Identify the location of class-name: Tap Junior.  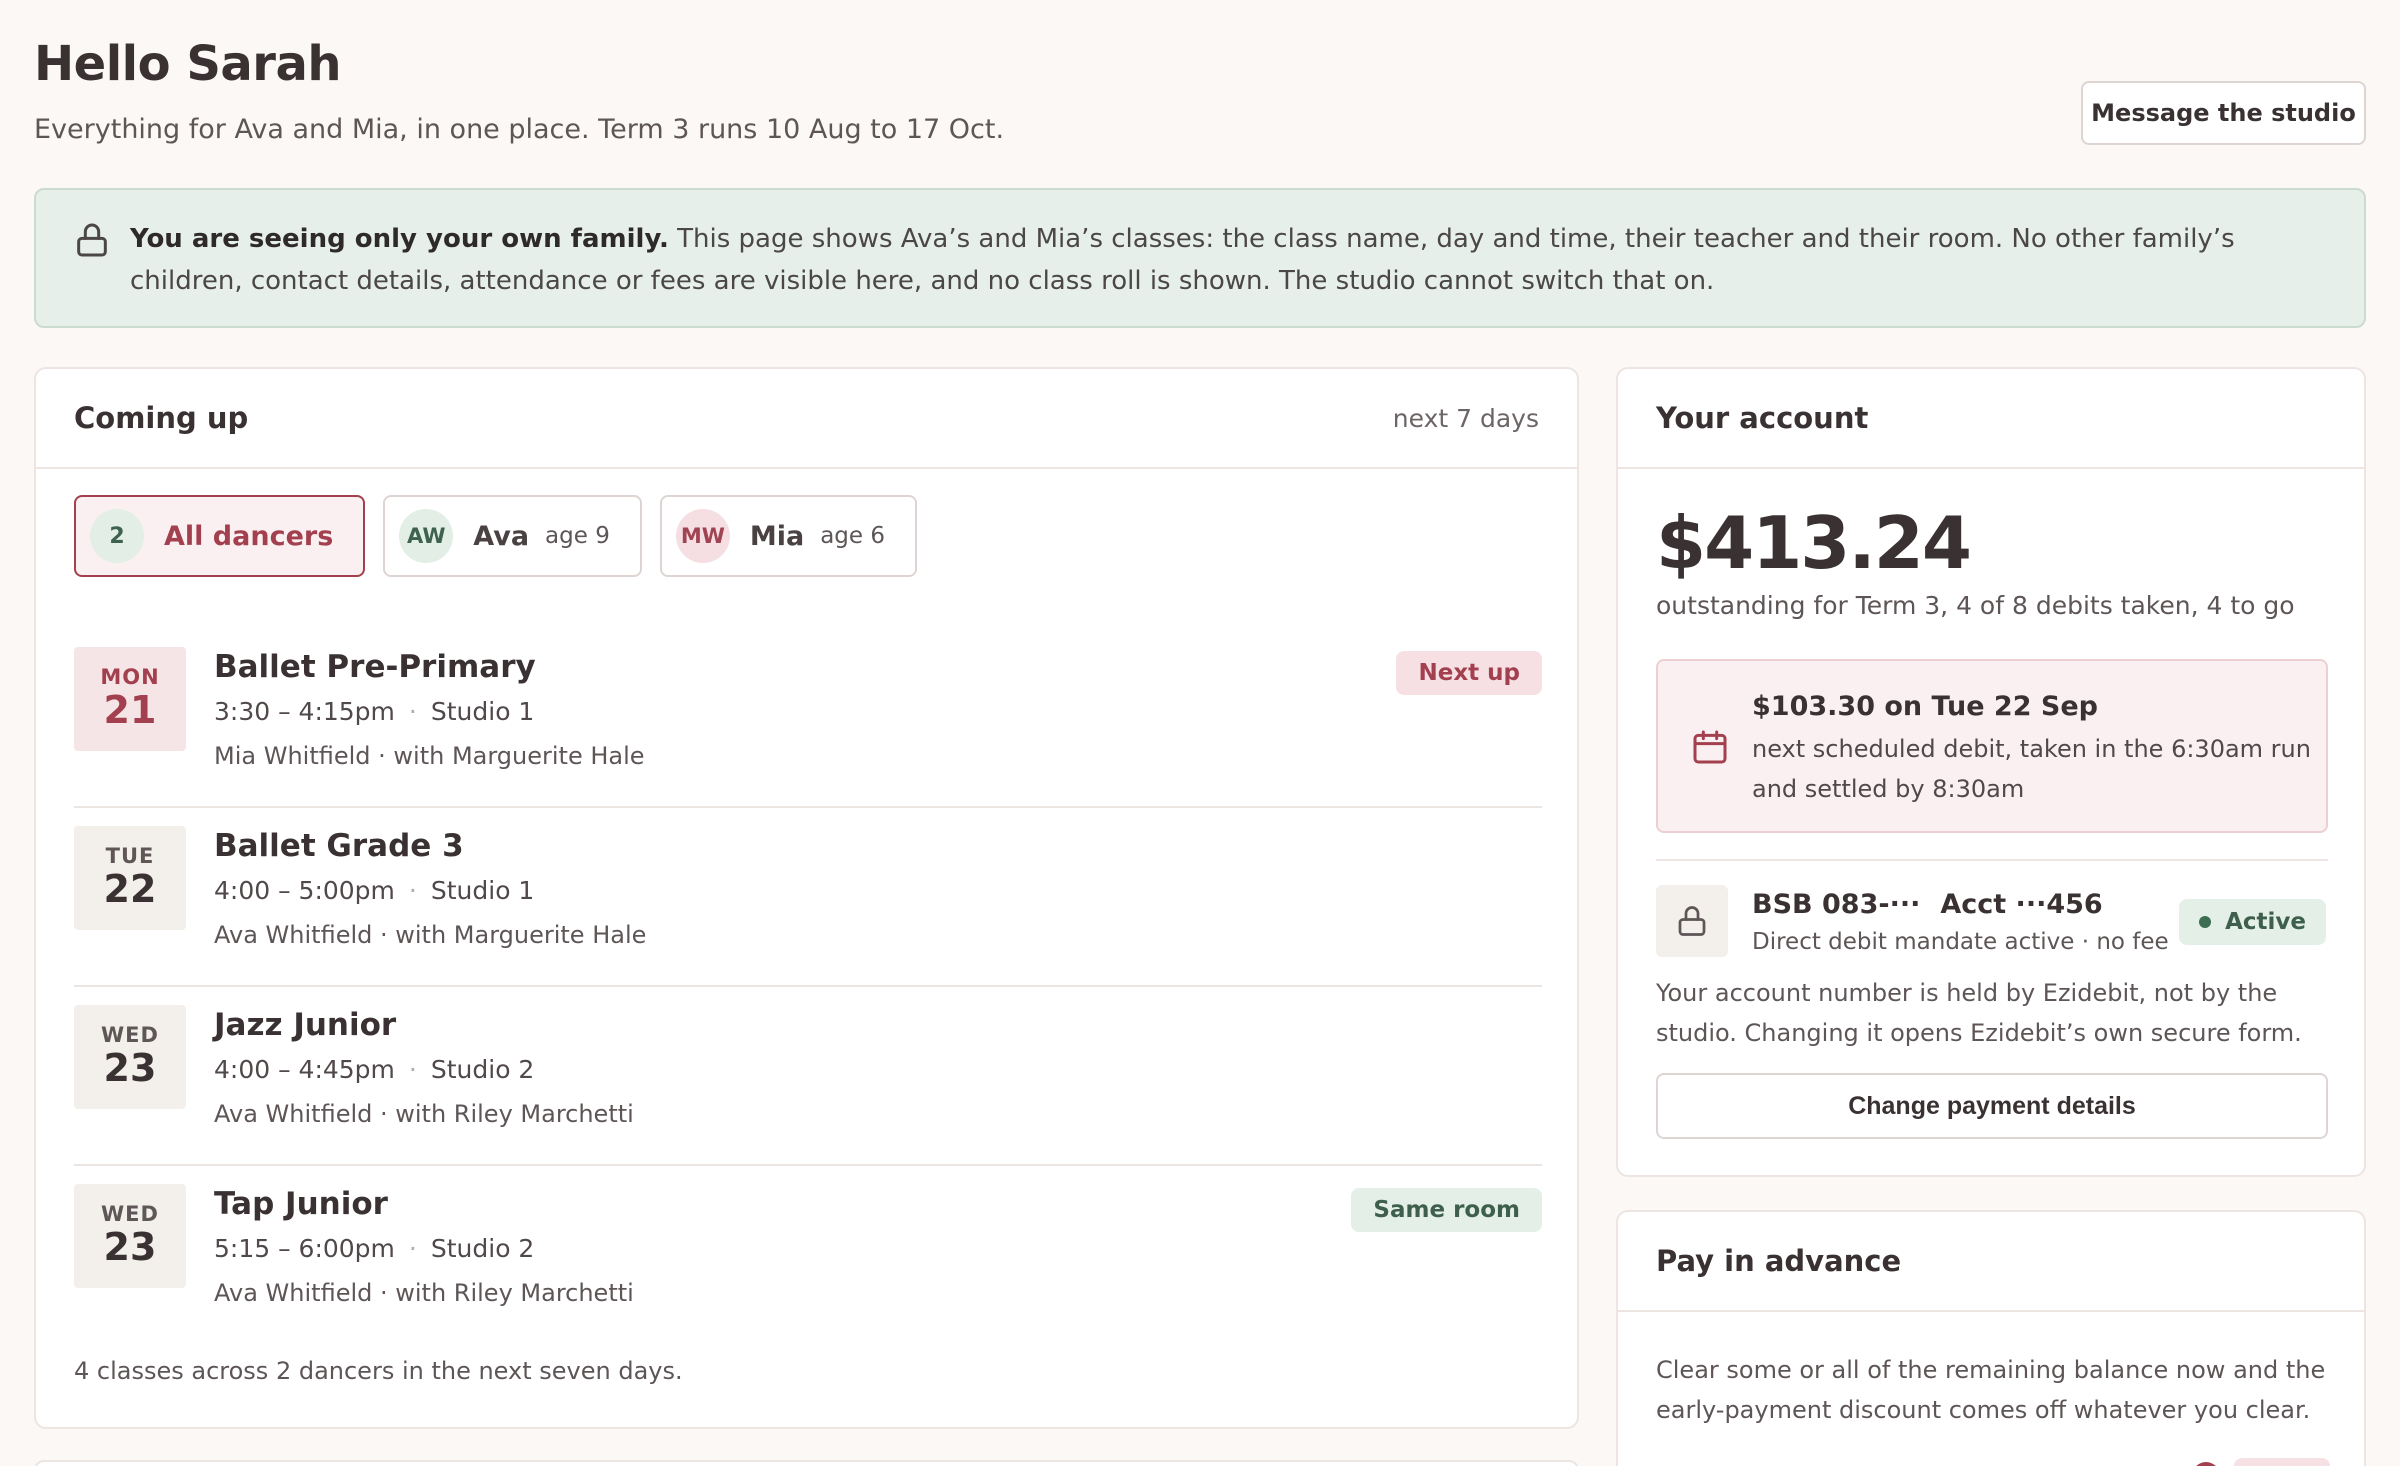
(301, 1204).